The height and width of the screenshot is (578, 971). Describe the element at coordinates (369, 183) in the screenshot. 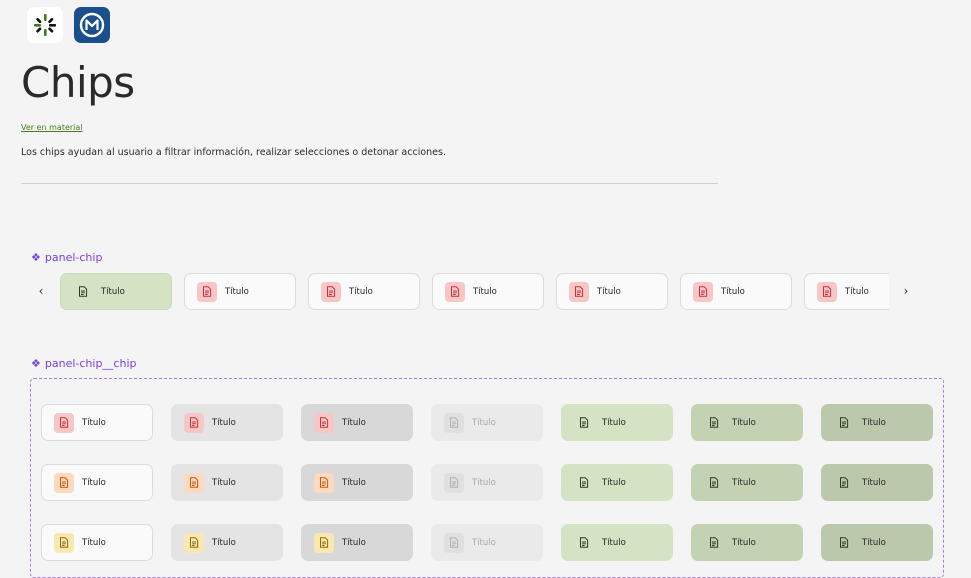

I see `divider` at that location.